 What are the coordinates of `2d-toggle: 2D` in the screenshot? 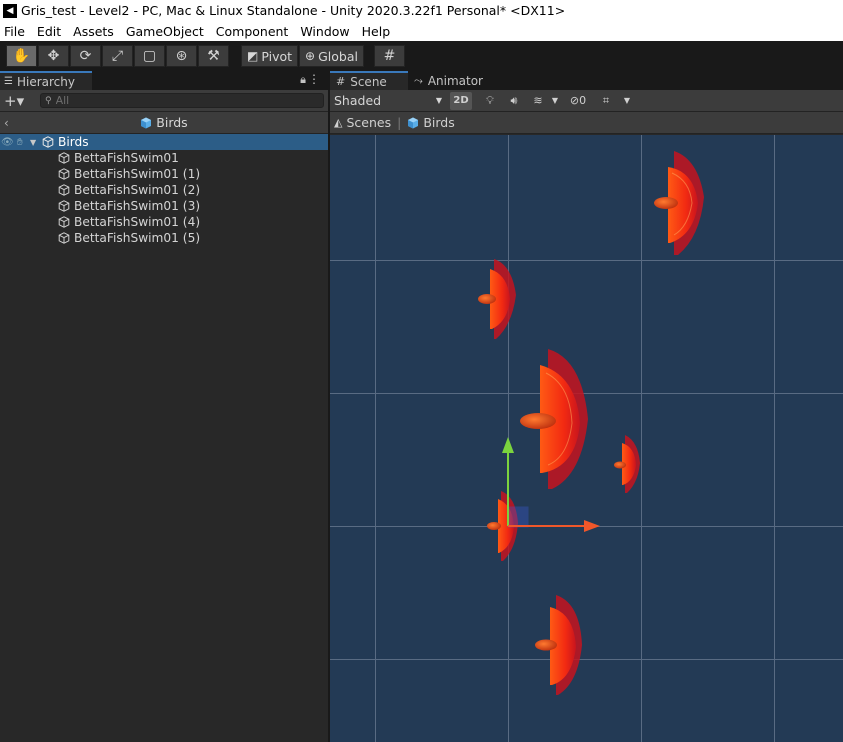 It's located at (461, 100).